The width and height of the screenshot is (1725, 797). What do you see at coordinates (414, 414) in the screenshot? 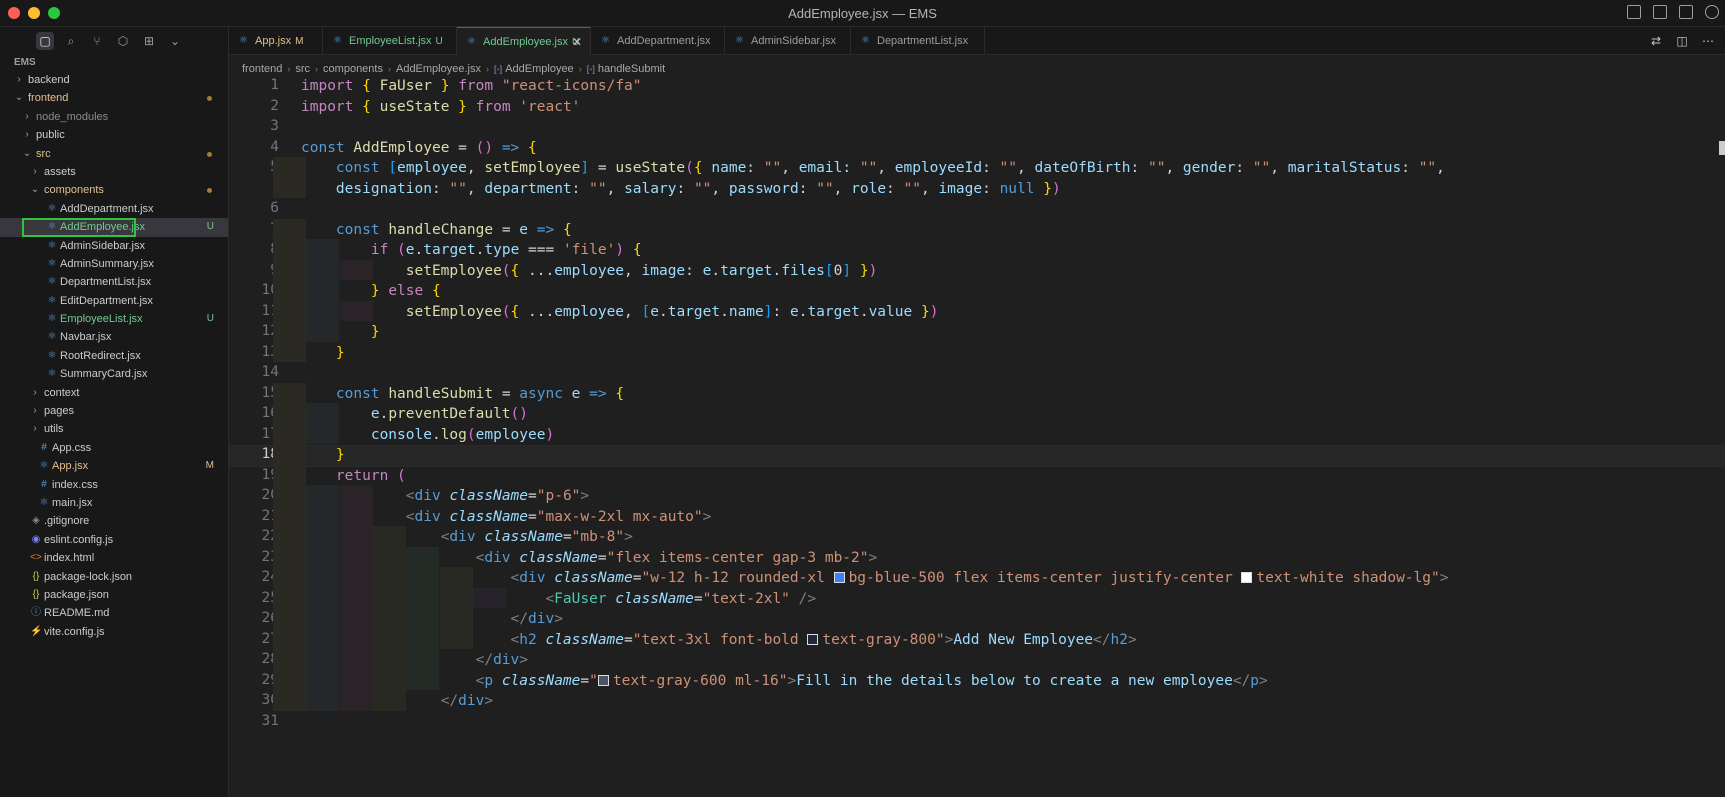
I see `code-line: e.preventDefault()` at bounding box center [414, 414].